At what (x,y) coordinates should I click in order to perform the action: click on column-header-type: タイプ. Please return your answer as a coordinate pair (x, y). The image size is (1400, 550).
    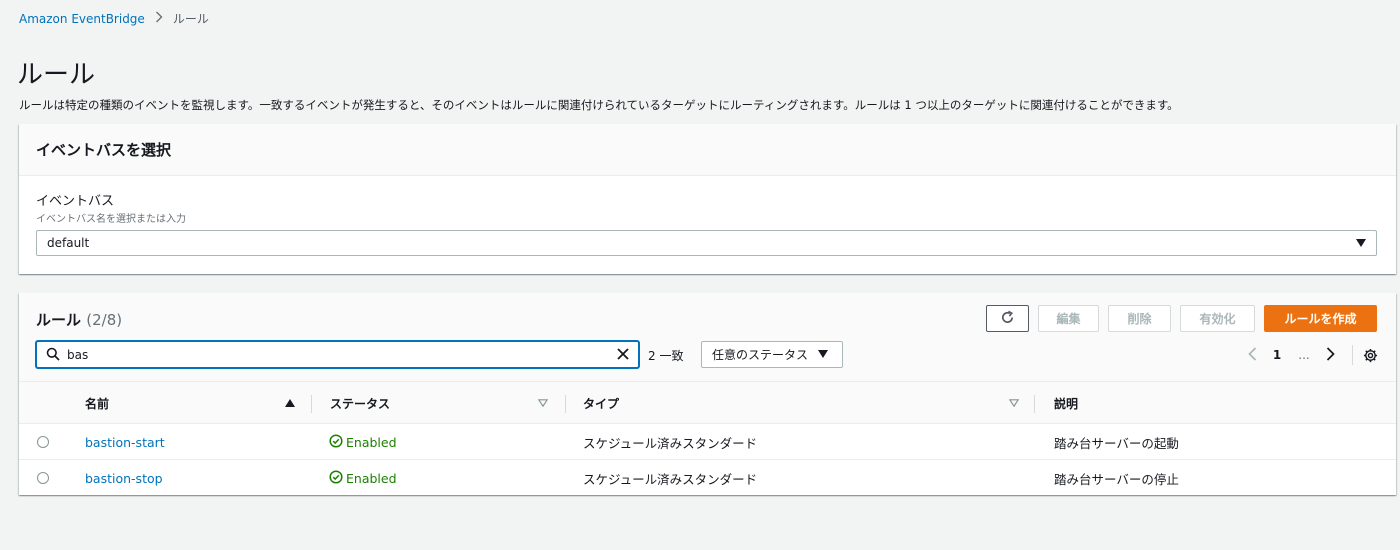
    Looking at the image, I should click on (813, 403).